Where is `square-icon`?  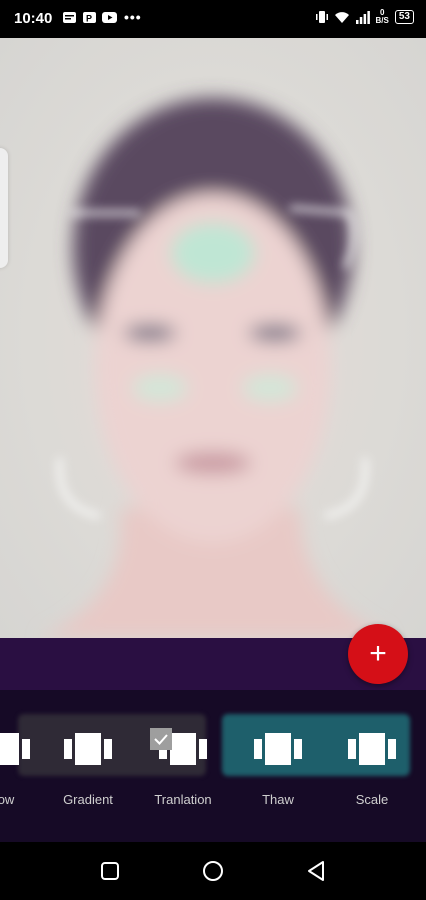
square-icon is located at coordinates (110, 871).